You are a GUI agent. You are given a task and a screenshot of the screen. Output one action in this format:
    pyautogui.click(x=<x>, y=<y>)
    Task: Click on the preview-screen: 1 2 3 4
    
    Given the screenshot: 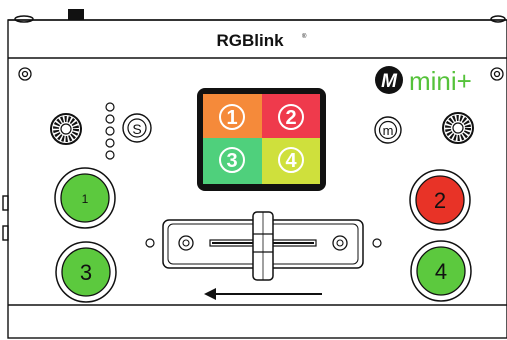 What is the action you would take?
    pyautogui.click(x=261, y=139)
    